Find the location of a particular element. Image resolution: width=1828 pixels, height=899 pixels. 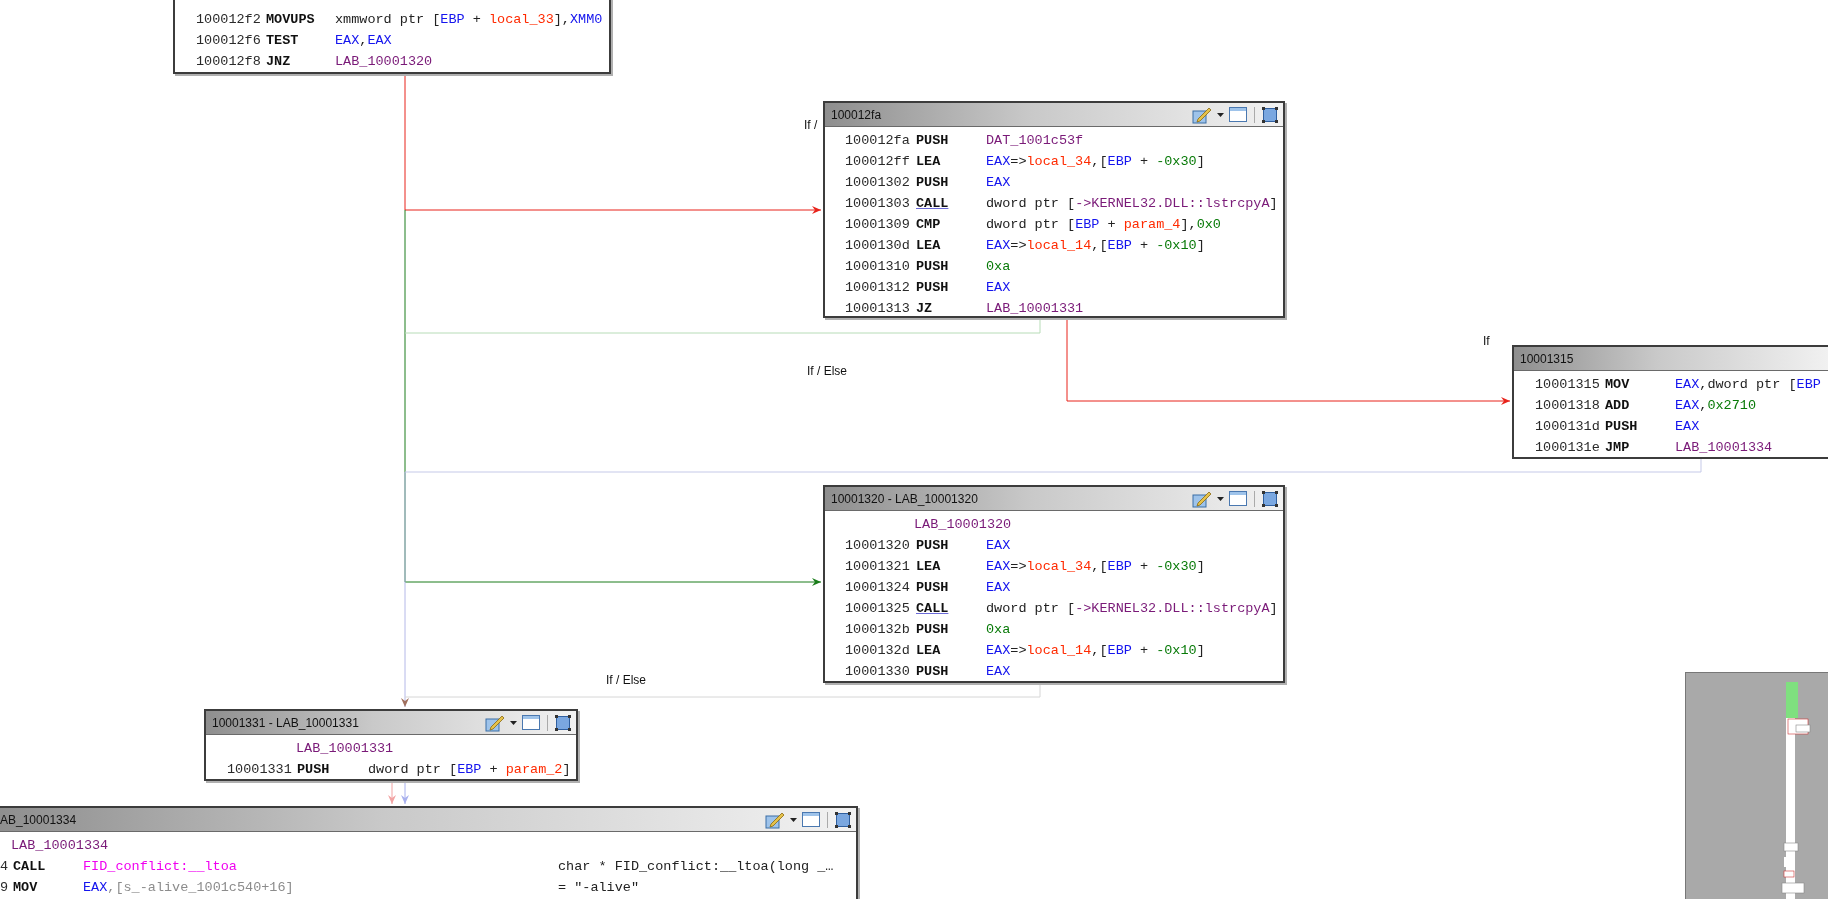

address-text: 1000132d is located at coordinates (878, 650).